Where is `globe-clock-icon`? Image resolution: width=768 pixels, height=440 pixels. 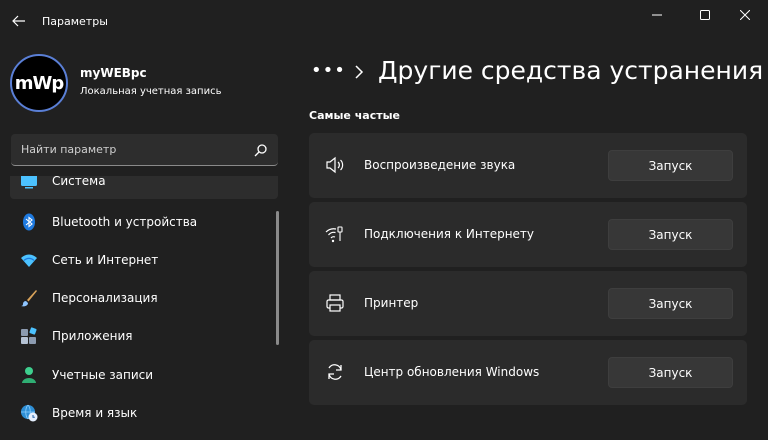
globe-clock-icon is located at coordinates (29, 413).